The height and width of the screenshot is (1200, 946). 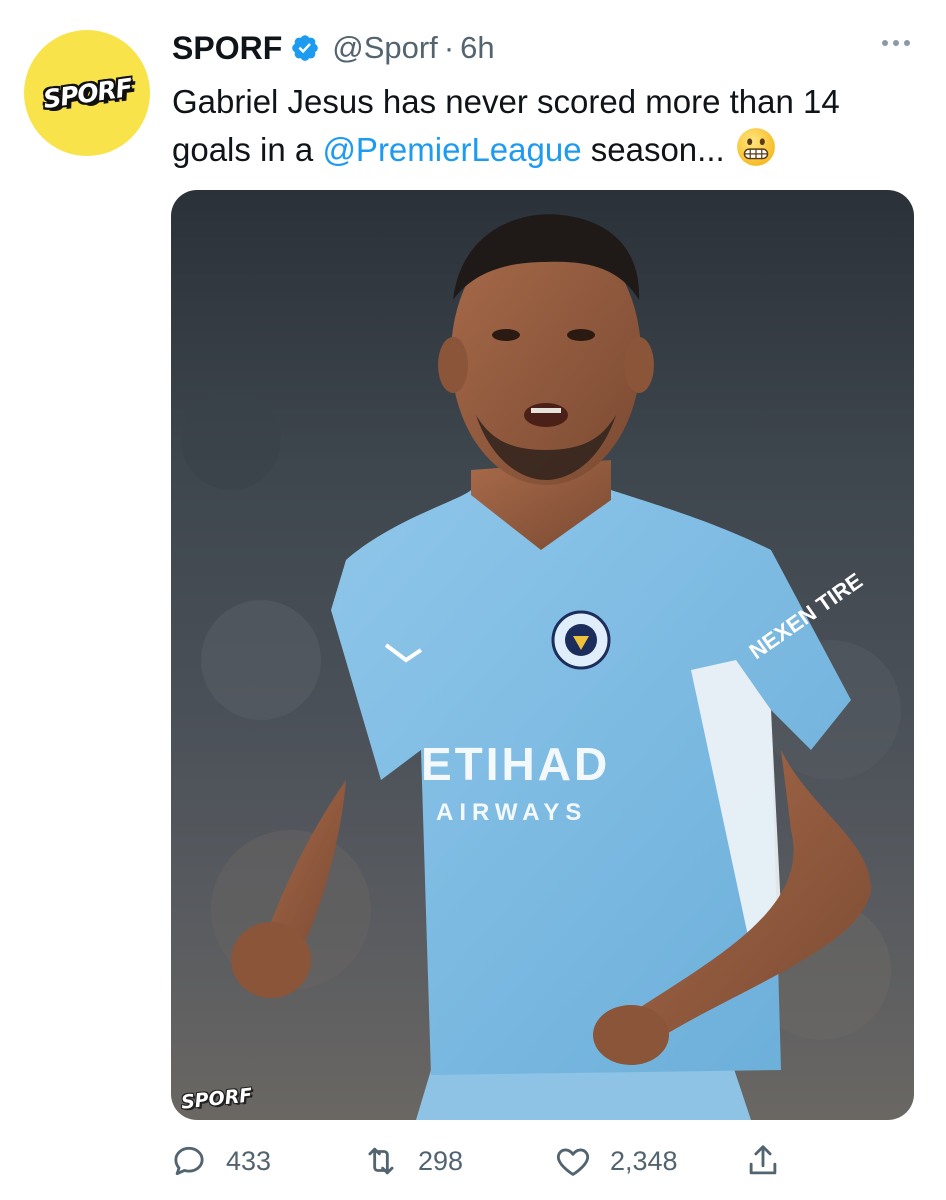 I want to click on avatar-logo-text: SPORF, so click(x=87, y=93).